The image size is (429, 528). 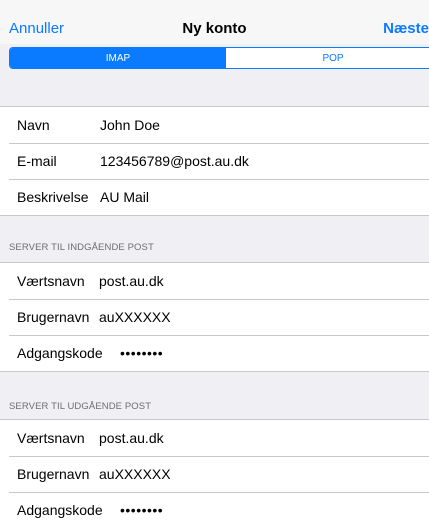 What do you see at coordinates (214, 125) in the screenshot?
I see `name-row: Navn John Doe` at bounding box center [214, 125].